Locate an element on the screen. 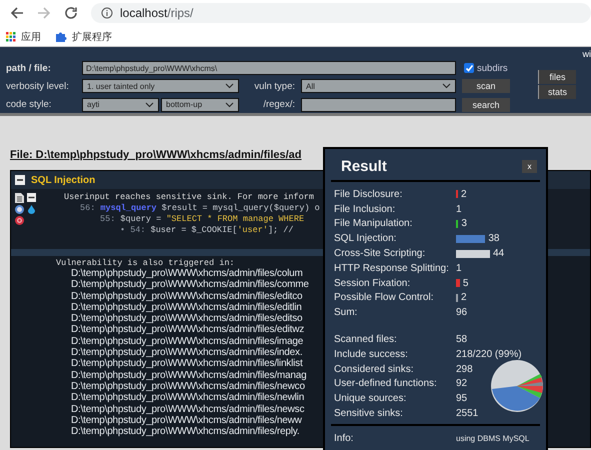  code-line: 56: mysql_query $result = mysql_query($query) o is located at coordinates (199, 208).